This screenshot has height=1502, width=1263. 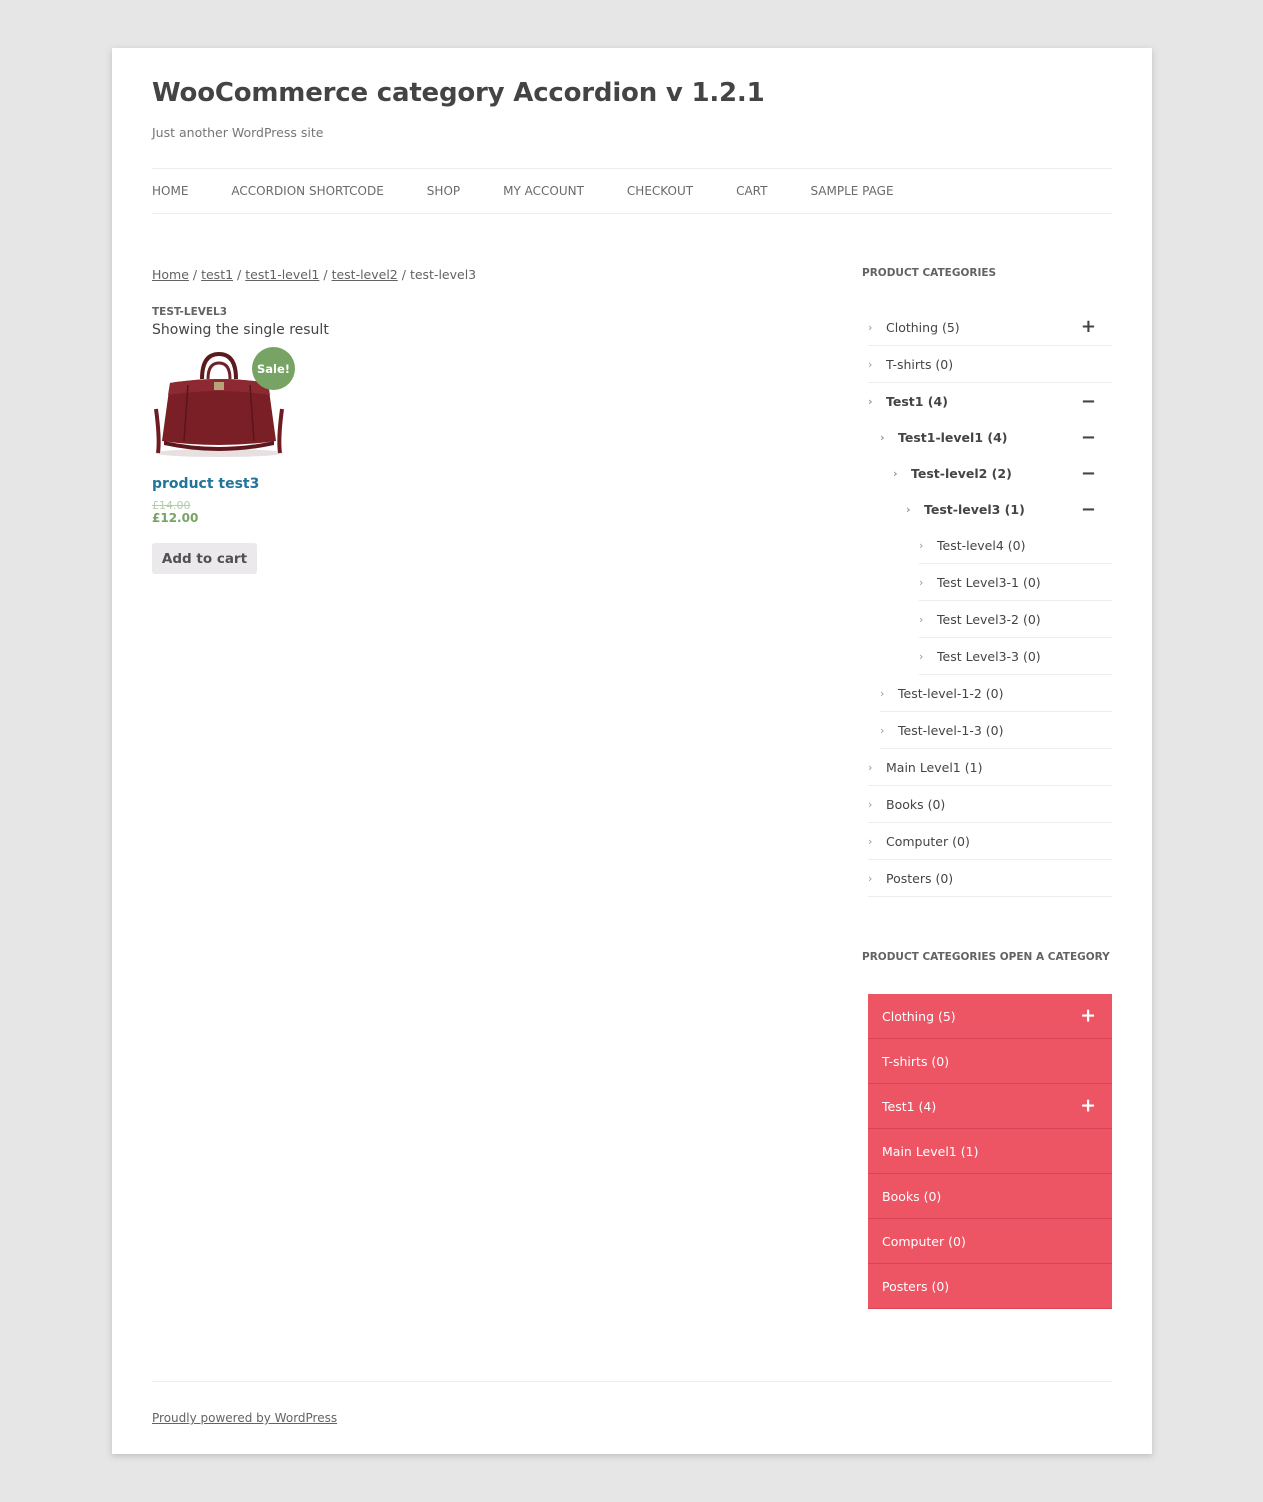 I want to click on archive-title: TEST-LEVEL3, so click(x=190, y=312).